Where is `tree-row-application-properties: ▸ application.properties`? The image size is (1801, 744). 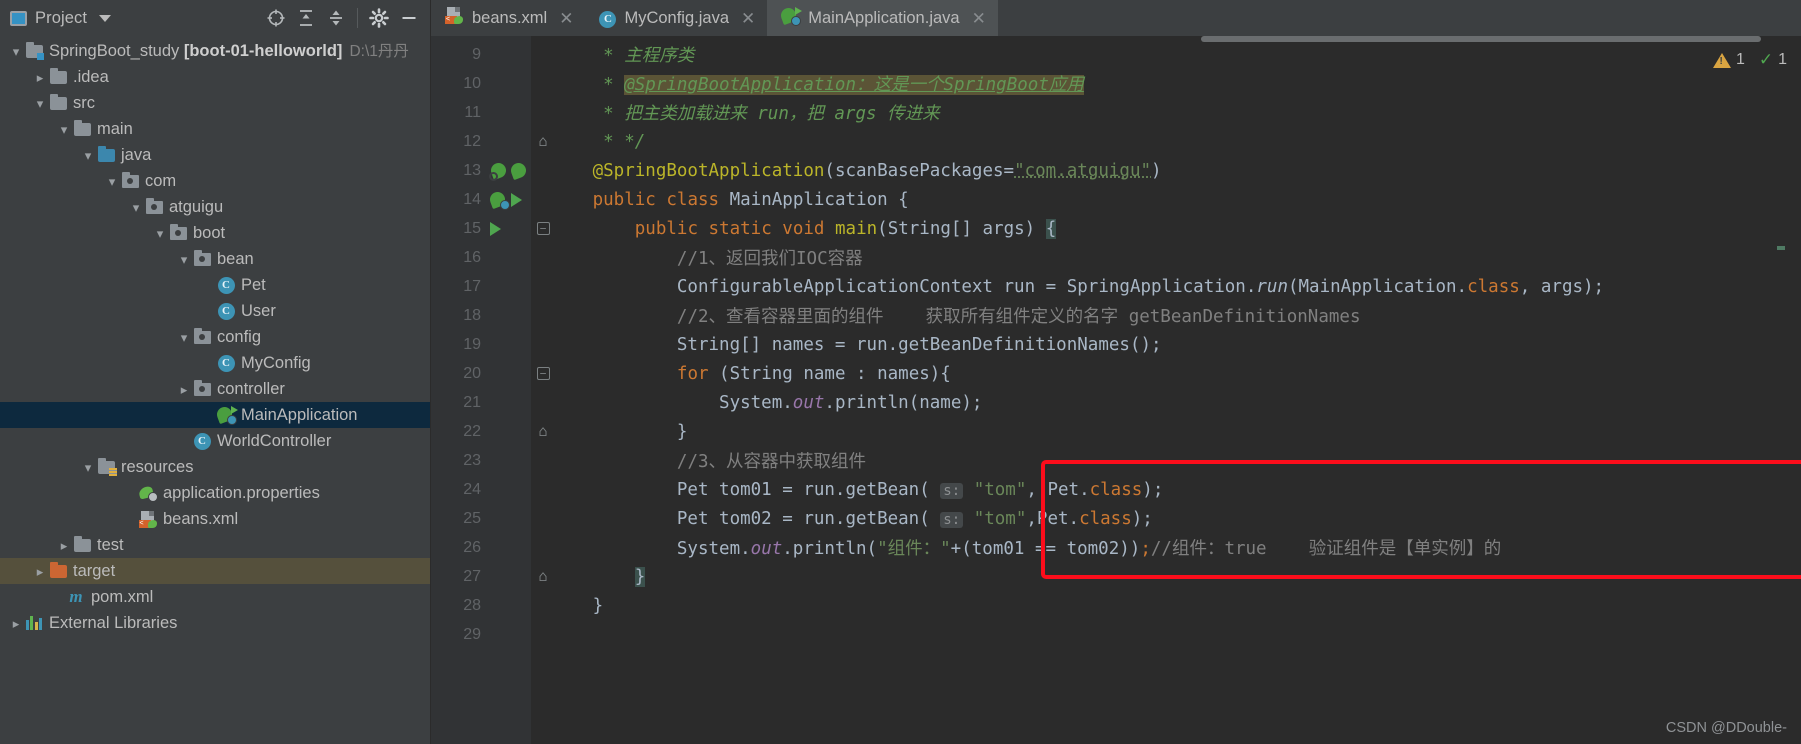
tree-row-application-properties: ▸ application.properties is located at coordinates (215, 493).